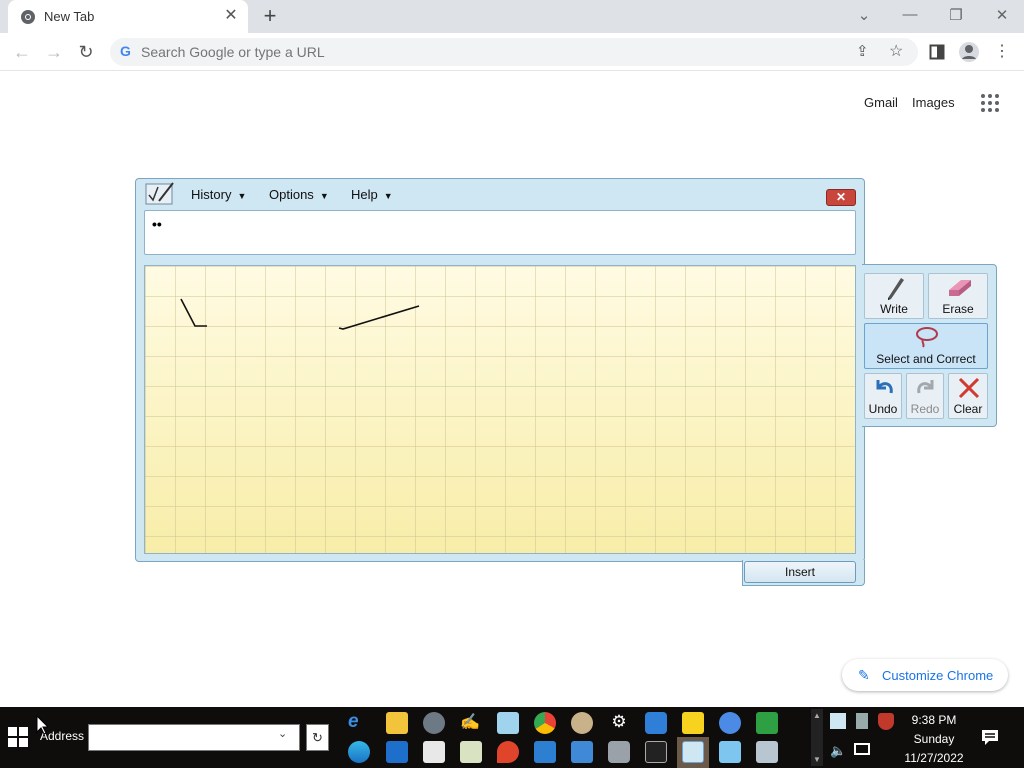 This screenshot has height=768, width=1024. I want to click on close-tab-icon: ✕, so click(231, 16).